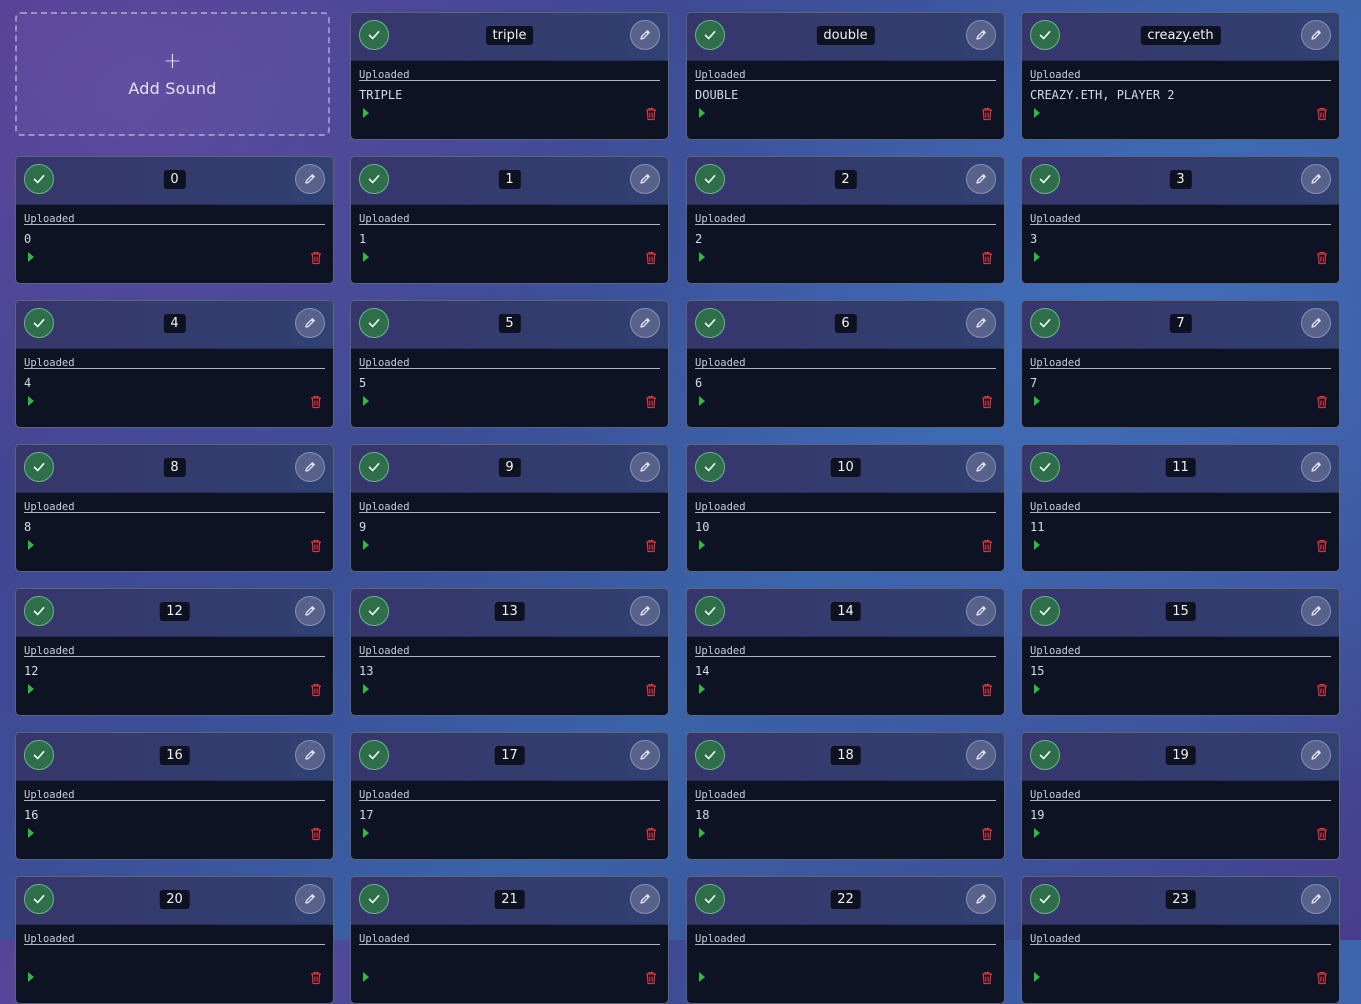 Image resolution: width=1361 pixels, height=1004 pixels. Describe the element at coordinates (1180, 899) in the screenshot. I see `sound-name: 23` at that location.